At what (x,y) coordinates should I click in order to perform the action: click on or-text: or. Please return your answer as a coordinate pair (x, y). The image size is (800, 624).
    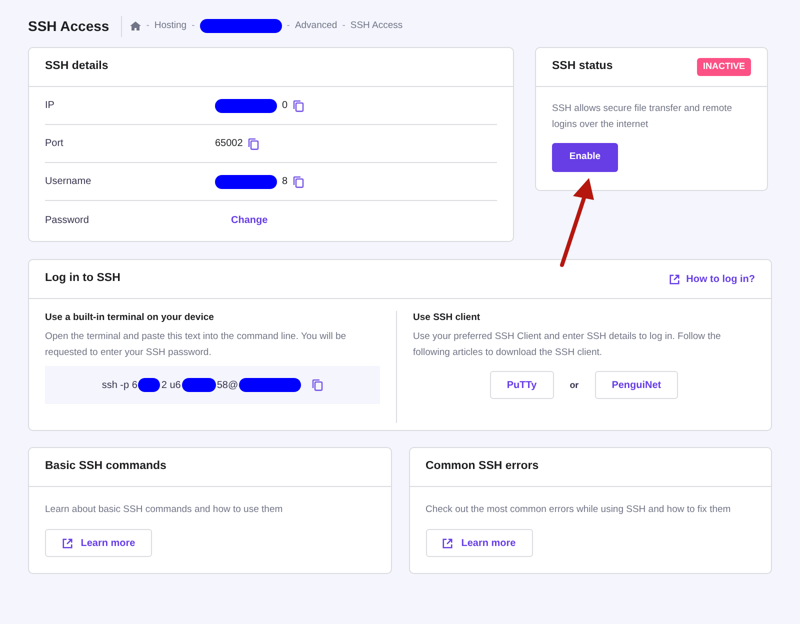
    Looking at the image, I should click on (574, 385).